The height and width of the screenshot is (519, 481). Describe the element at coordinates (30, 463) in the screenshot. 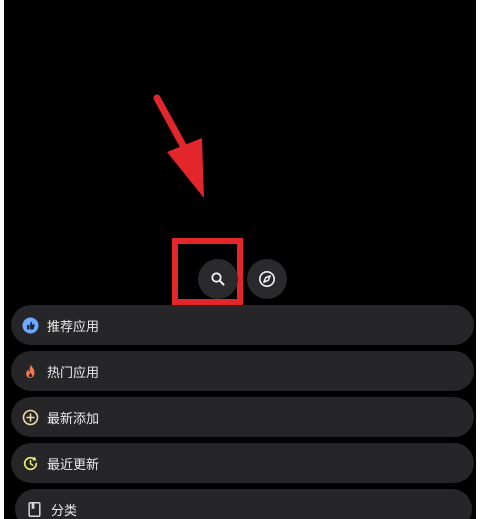

I see `refresh-icon` at that location.